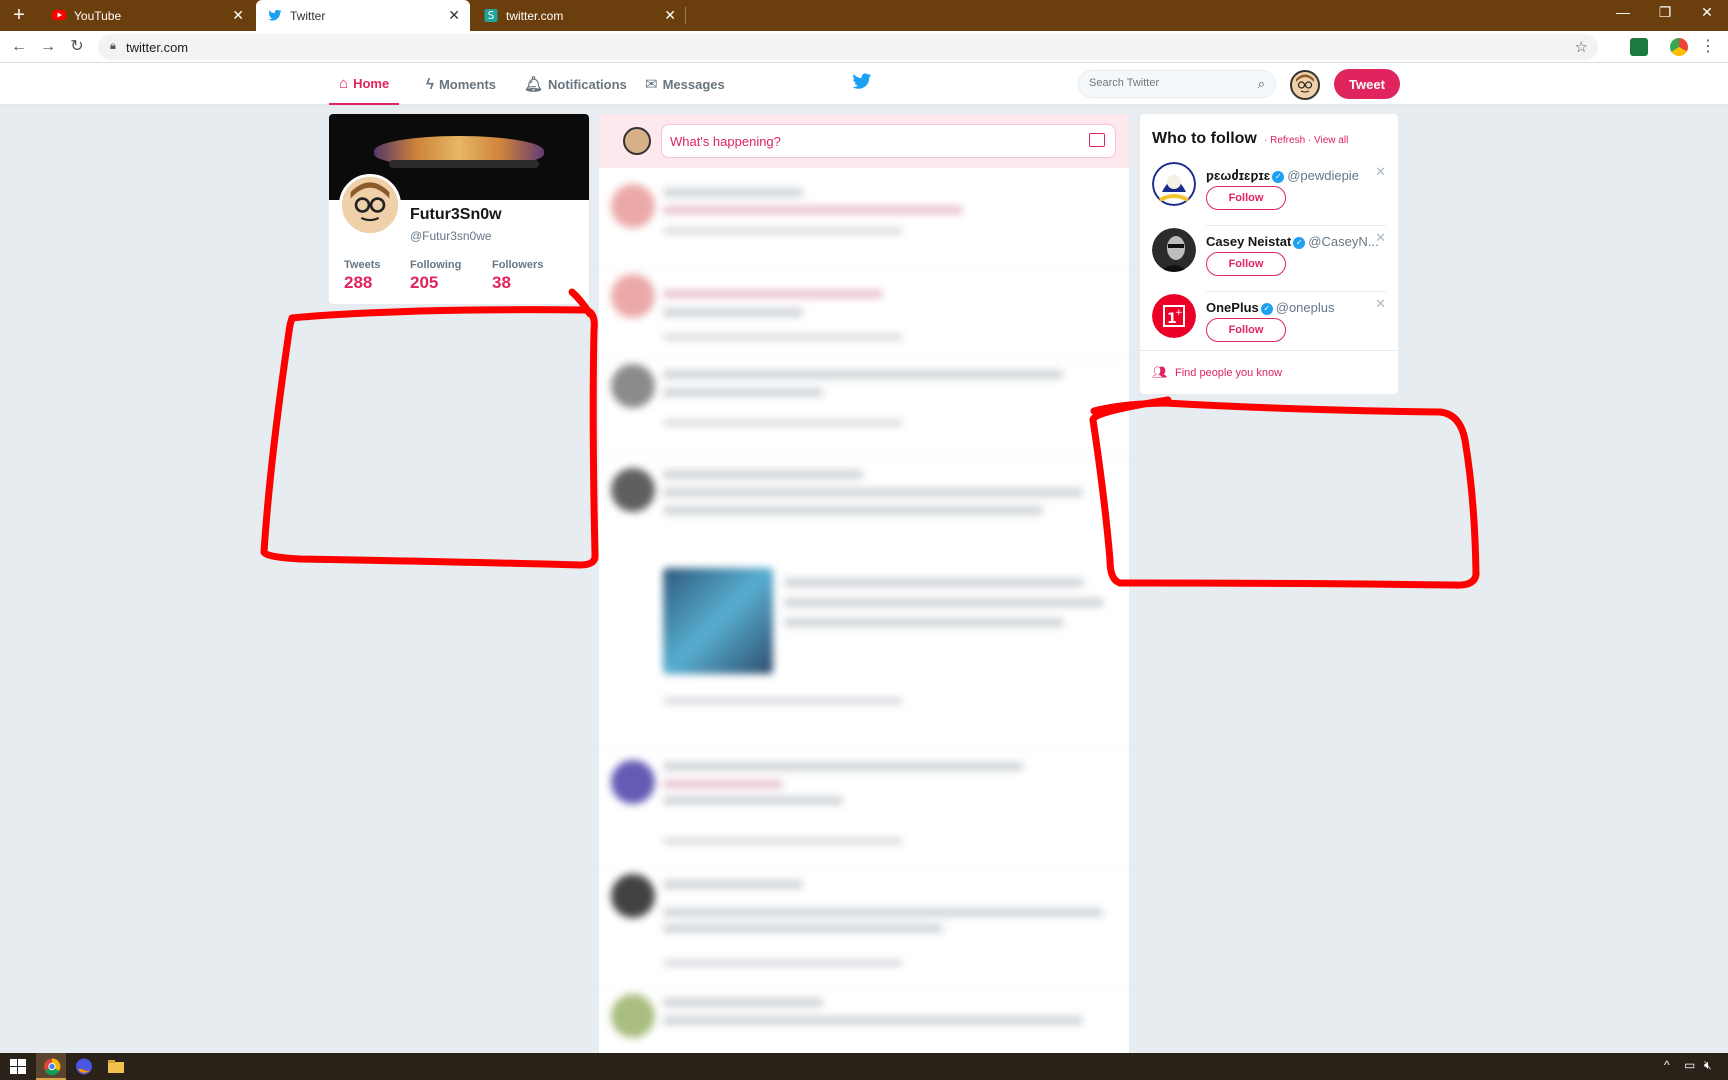 The image size is (1728, 1080). What do you see at coordinates (1287, 140) in the screenshot?
I see `refresh-link: Refresh` at bounding box center [1287, 140].